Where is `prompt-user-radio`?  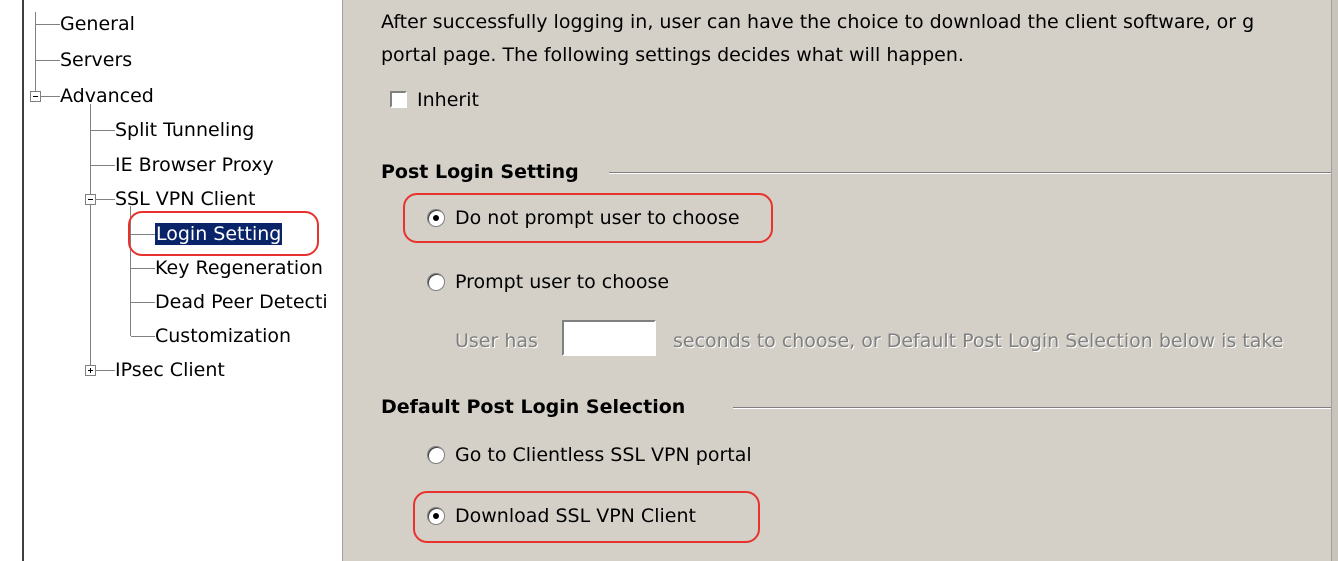
prompt-user-radio is located at coordinates (436, 282).